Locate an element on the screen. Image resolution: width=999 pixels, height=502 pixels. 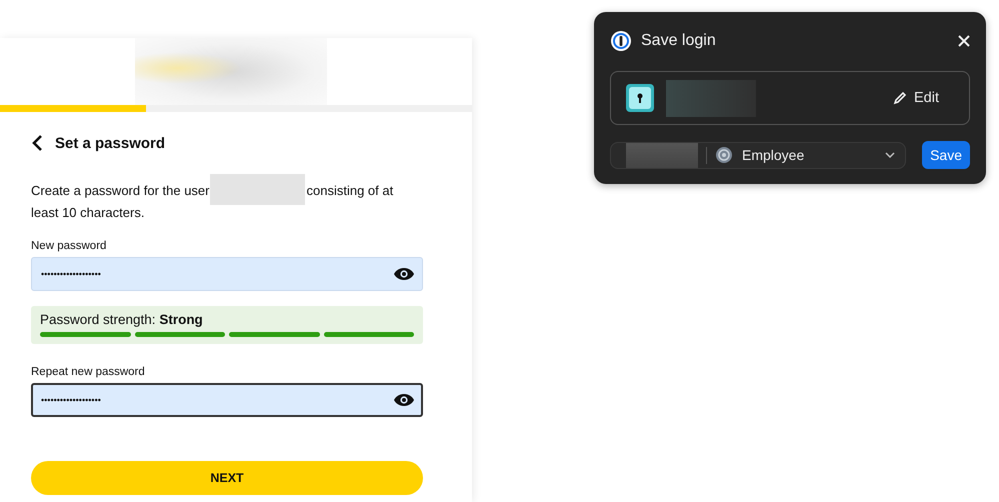
edit-button: Edit is located at coordinates (916, 98).